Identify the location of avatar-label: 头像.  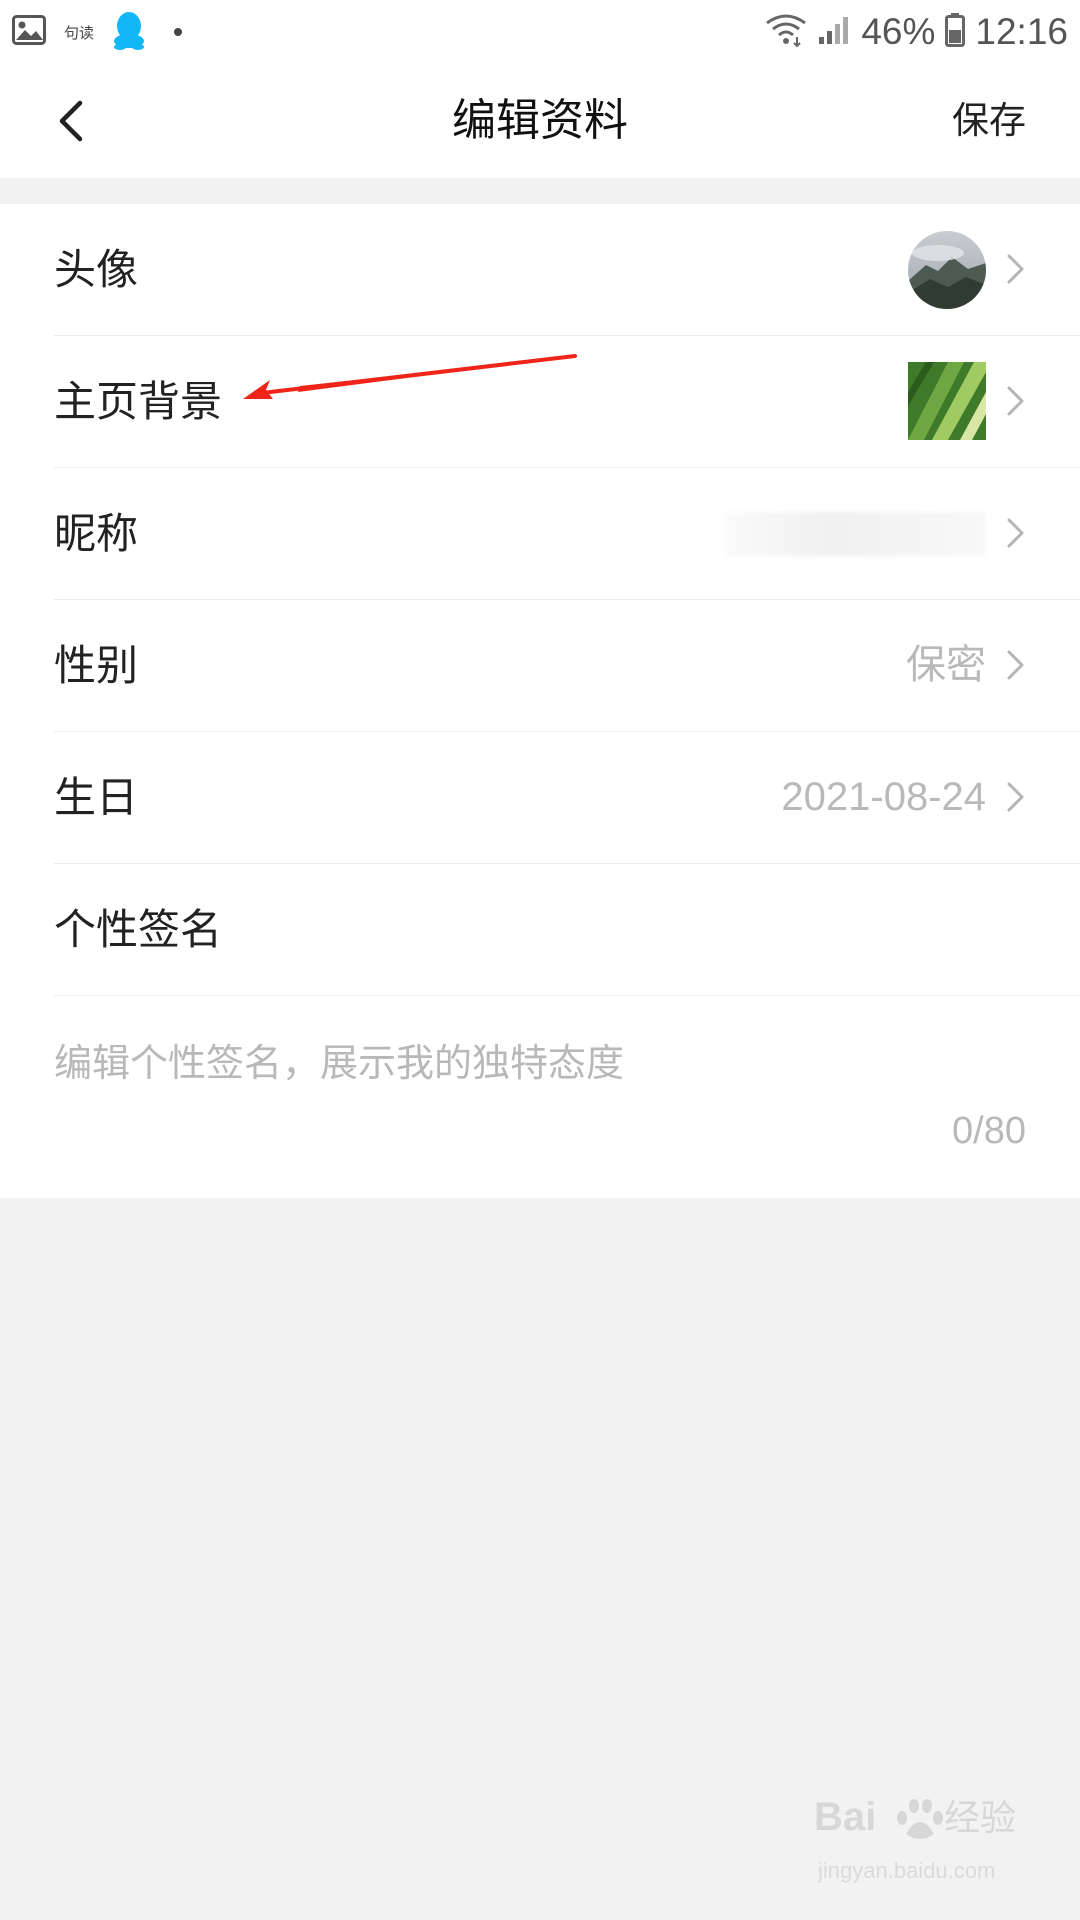
(96, 269).